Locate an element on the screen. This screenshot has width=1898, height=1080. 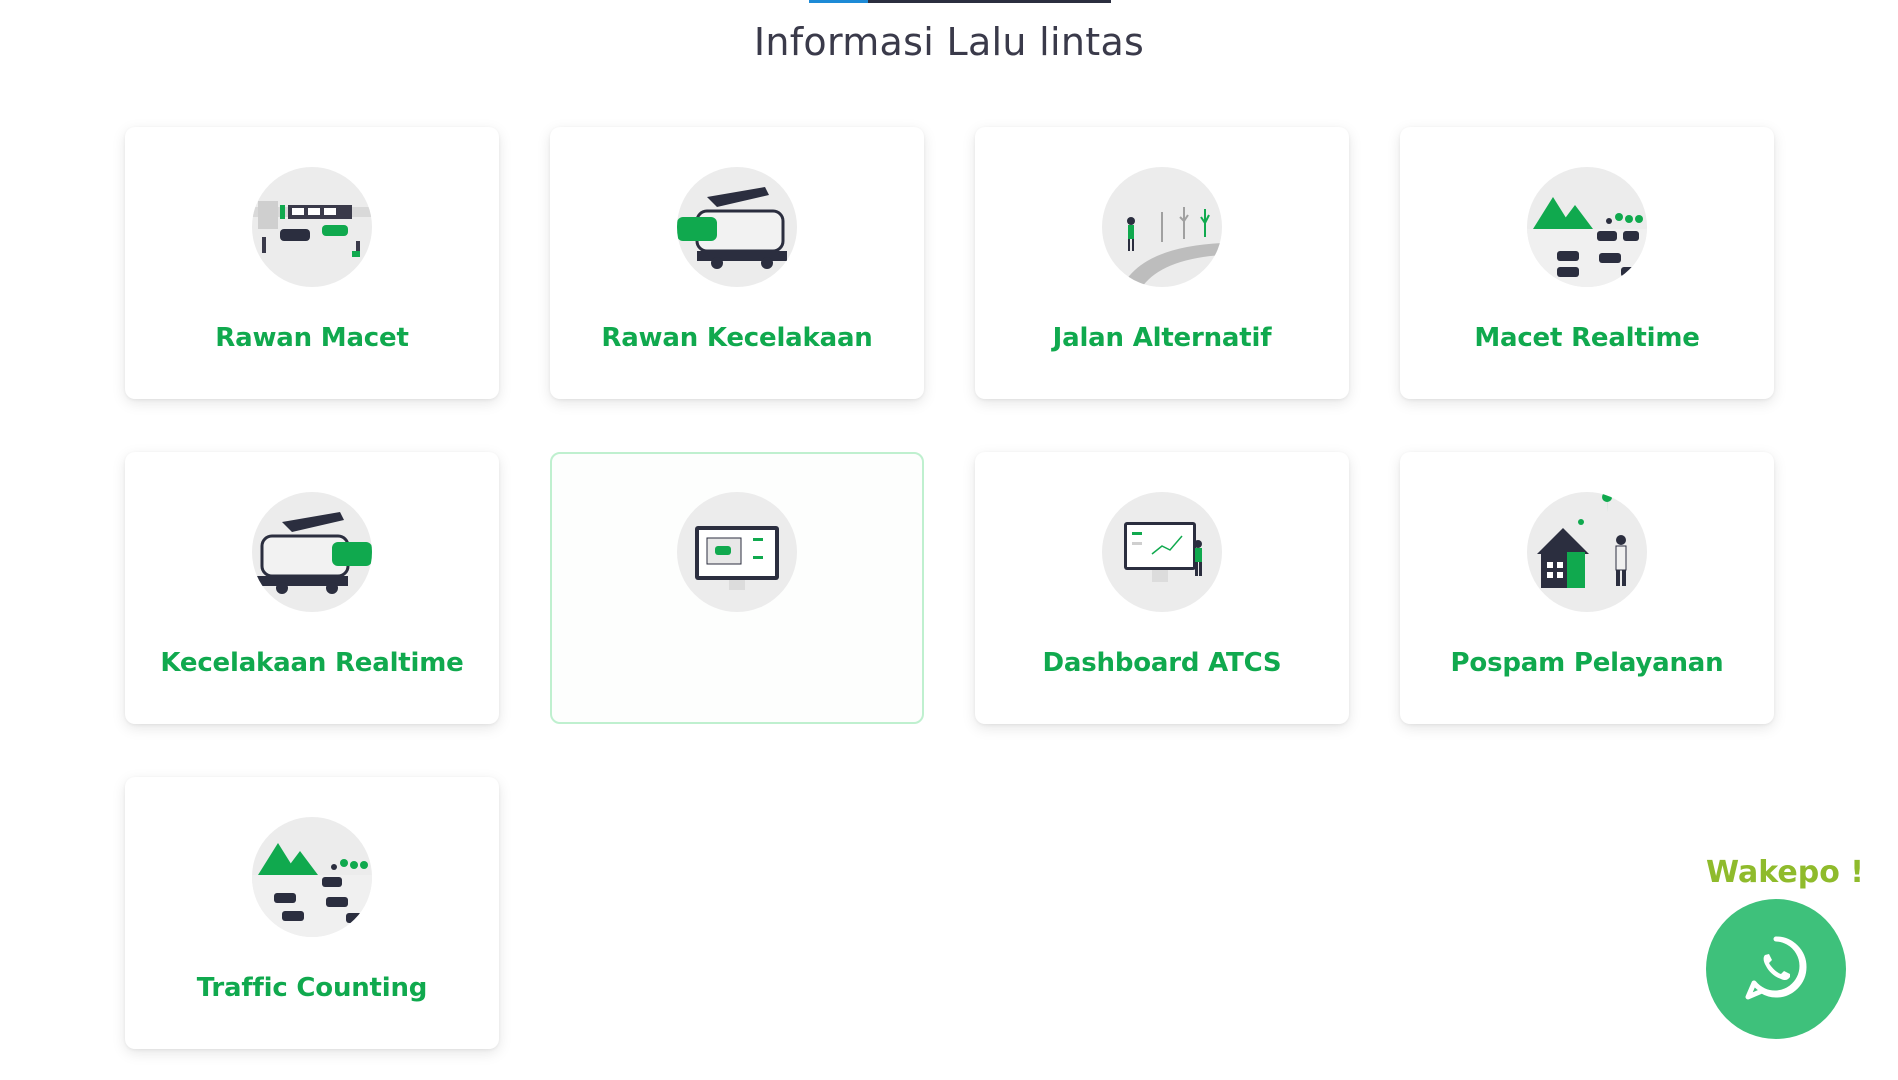
whatsapp-chat-button is located at coordinates (1776, 969).